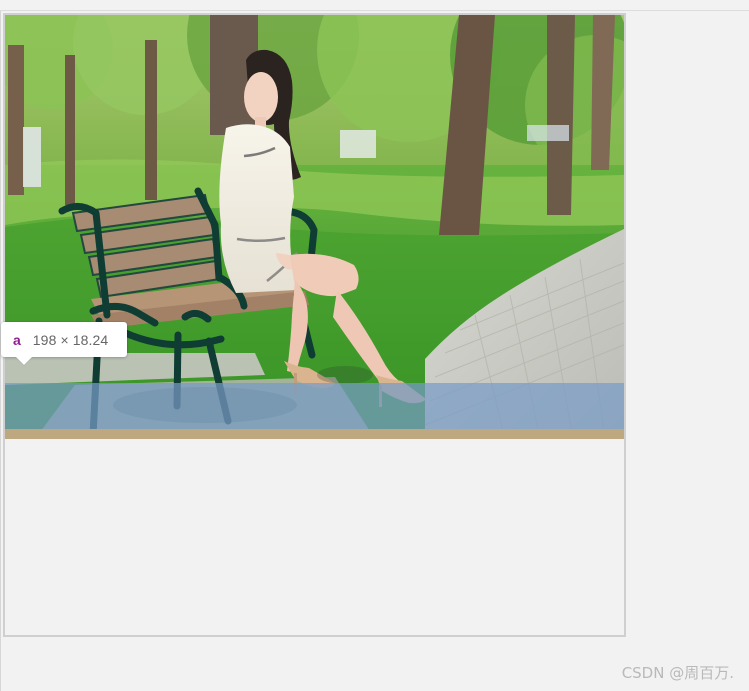 This screenshot has width=749, height=691. What do you see at coordinates (70, 339) in the screenshot?
I see `tooltip-dimensions: 198 × 18.24` at bounding box center [70, 339].